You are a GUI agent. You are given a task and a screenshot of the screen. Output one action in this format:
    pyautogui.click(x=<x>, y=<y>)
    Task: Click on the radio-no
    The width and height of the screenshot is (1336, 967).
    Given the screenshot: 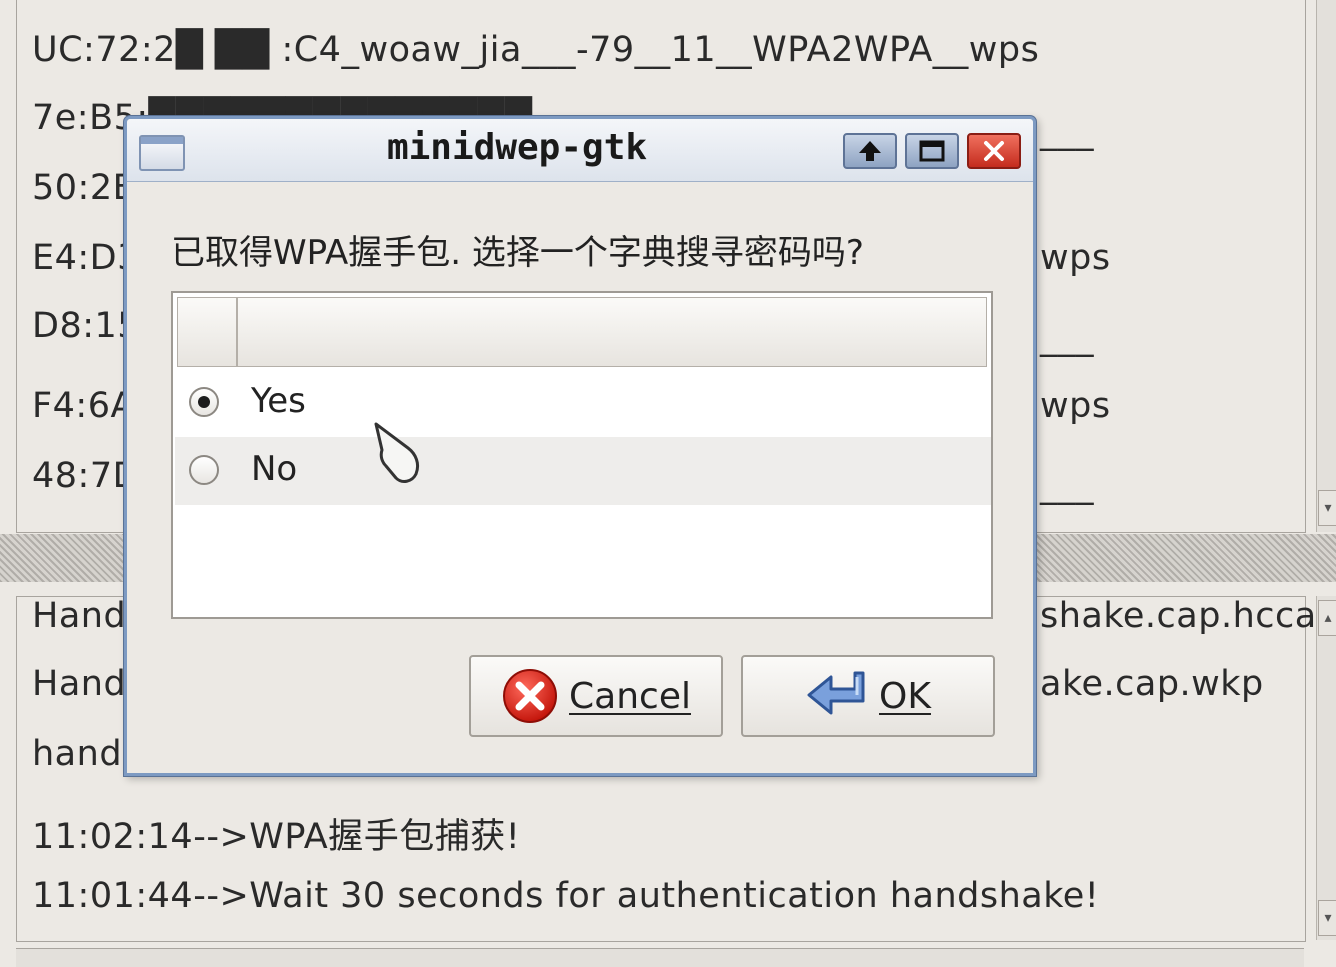 What is the action you would take?
    pyautogui.click(x=204, y=470)
    